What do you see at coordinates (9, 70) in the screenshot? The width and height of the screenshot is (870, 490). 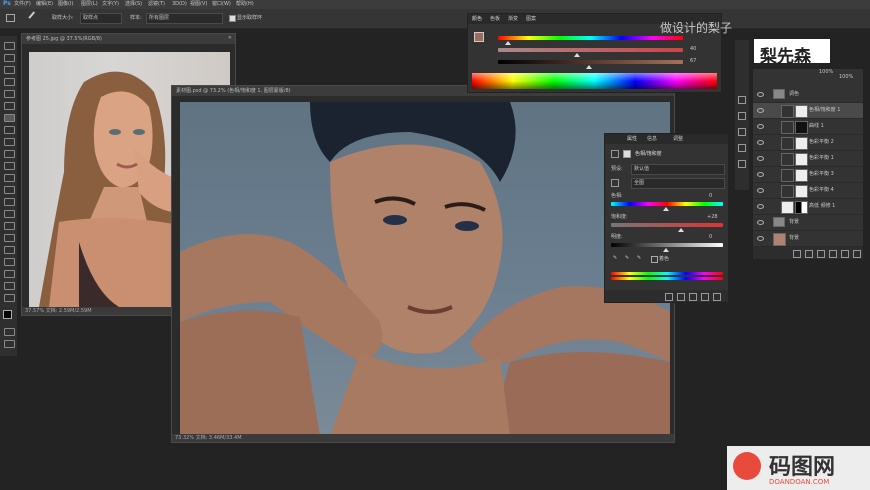 I see `lasso-tool-icon` at bounding box center [9, 70].